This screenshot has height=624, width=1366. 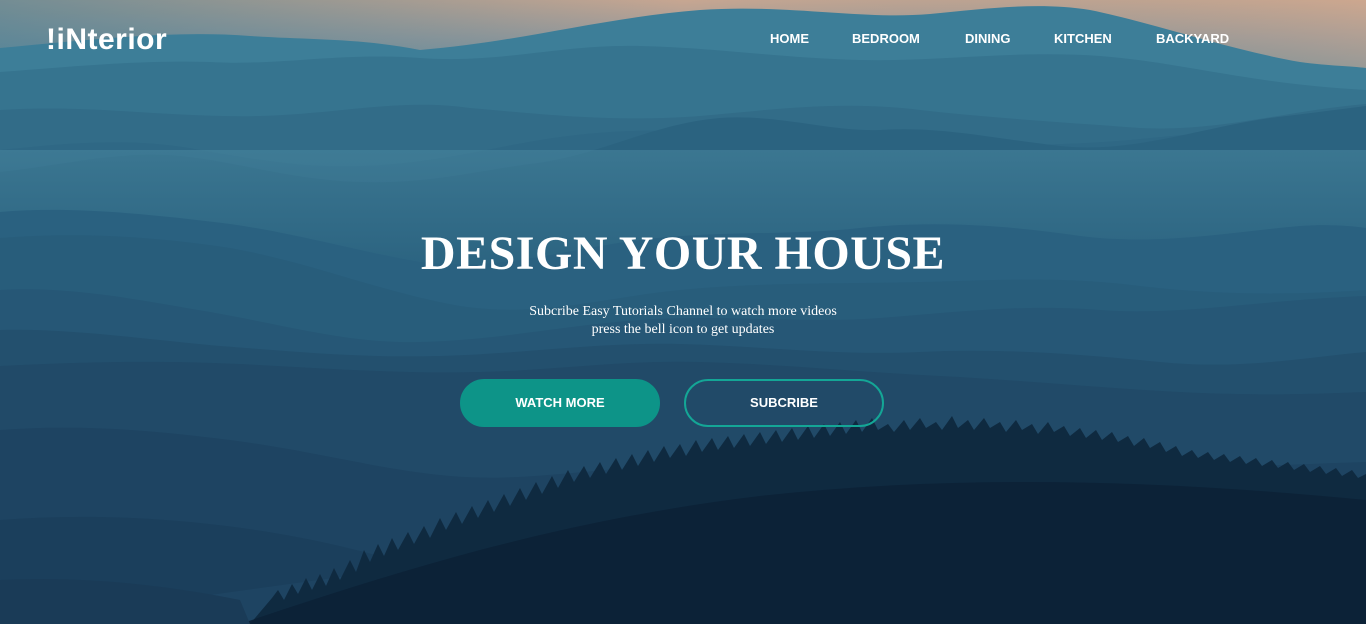 I want to click on hero-headline: DESIGN YOUR HOUSE, so click(x=683, y=253).